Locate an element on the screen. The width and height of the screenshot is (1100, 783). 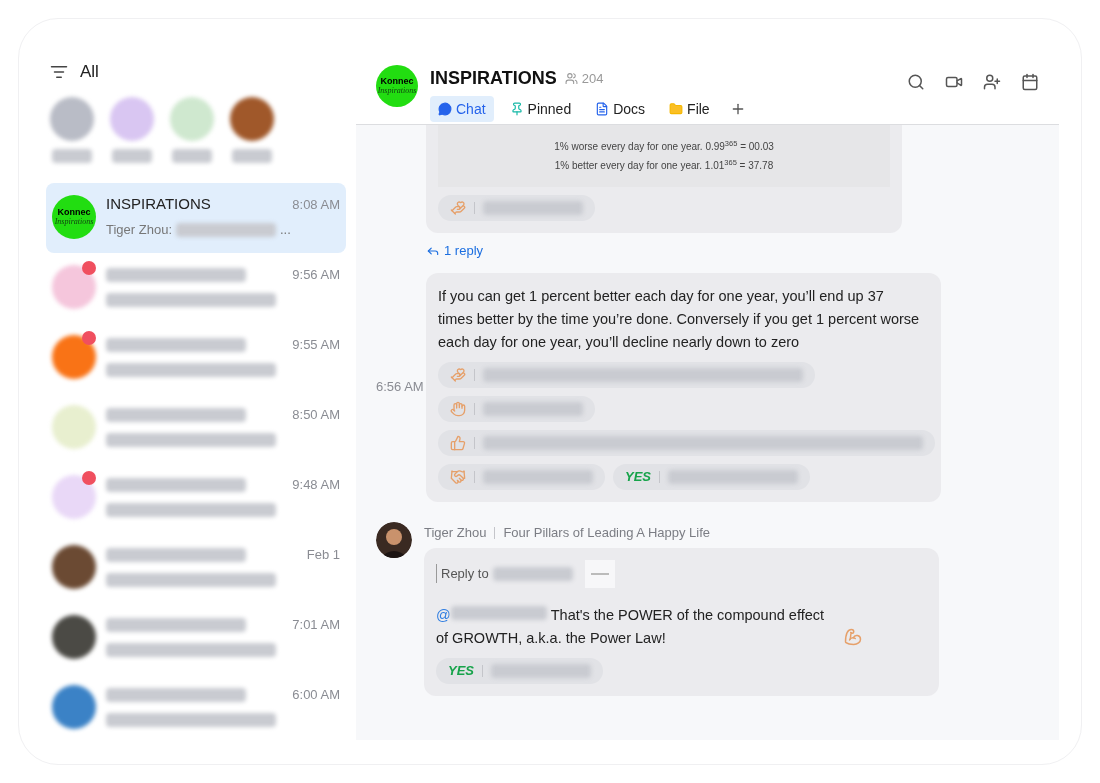
tab: Chat is located at coordinates (462, 109).